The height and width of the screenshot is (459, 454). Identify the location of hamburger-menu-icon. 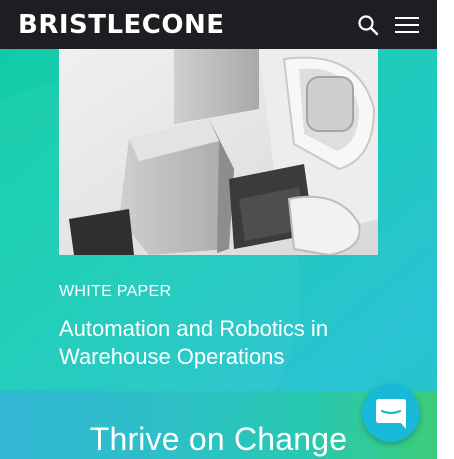
(407, 25).